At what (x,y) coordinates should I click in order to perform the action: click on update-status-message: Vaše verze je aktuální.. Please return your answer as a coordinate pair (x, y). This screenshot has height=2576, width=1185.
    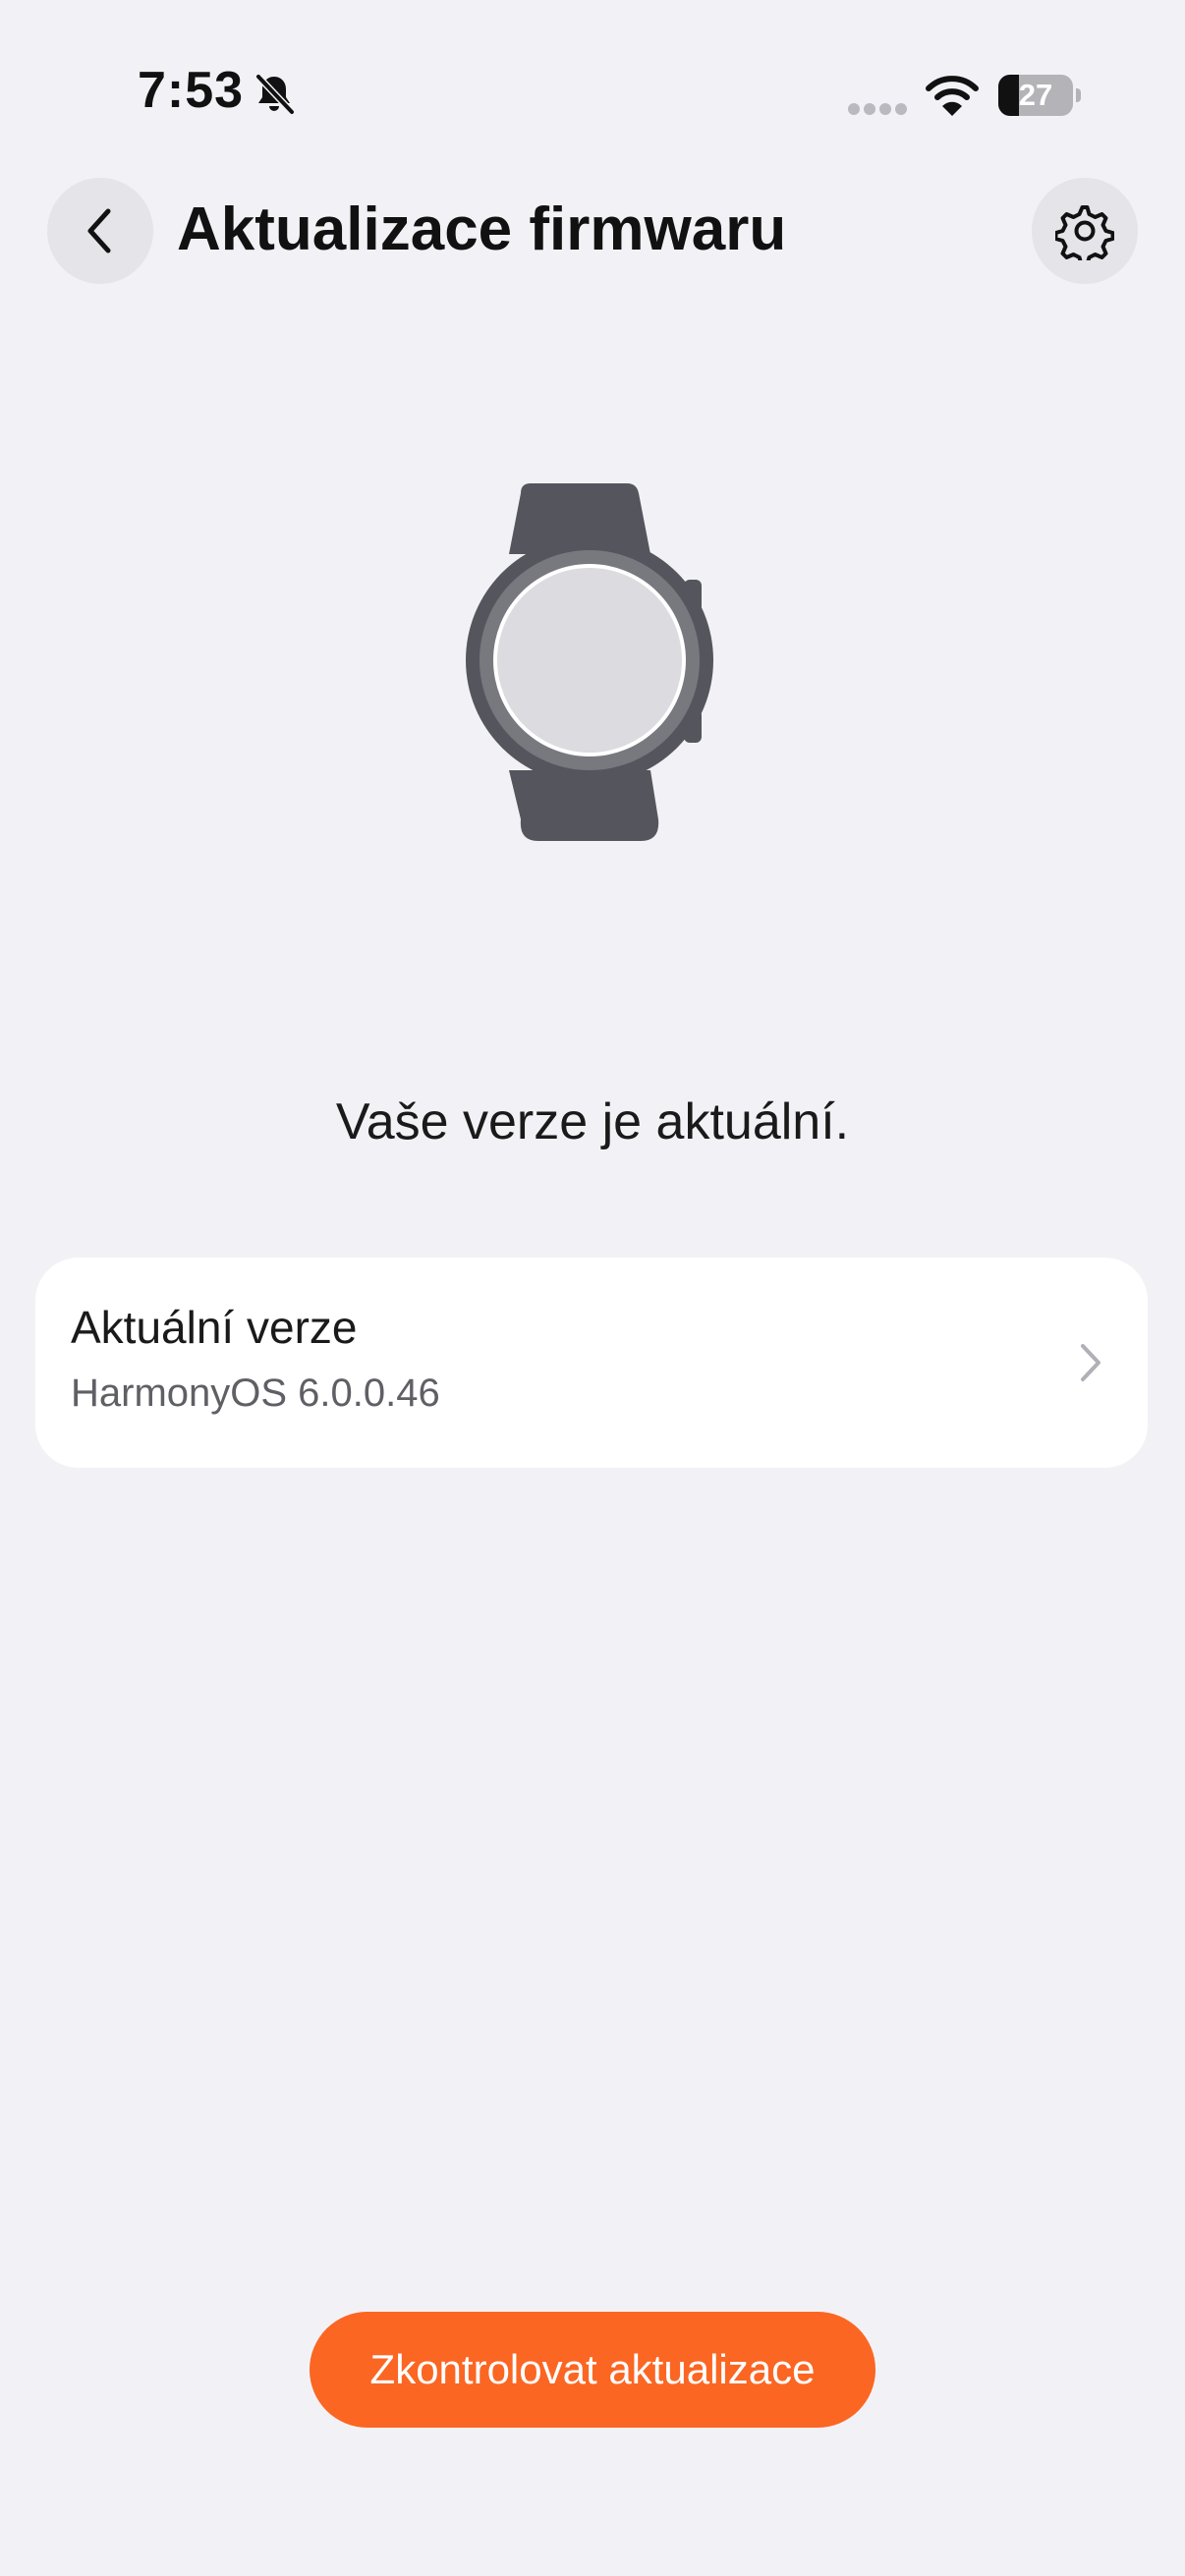
    Looking at the image, I should click on (592, 1121).